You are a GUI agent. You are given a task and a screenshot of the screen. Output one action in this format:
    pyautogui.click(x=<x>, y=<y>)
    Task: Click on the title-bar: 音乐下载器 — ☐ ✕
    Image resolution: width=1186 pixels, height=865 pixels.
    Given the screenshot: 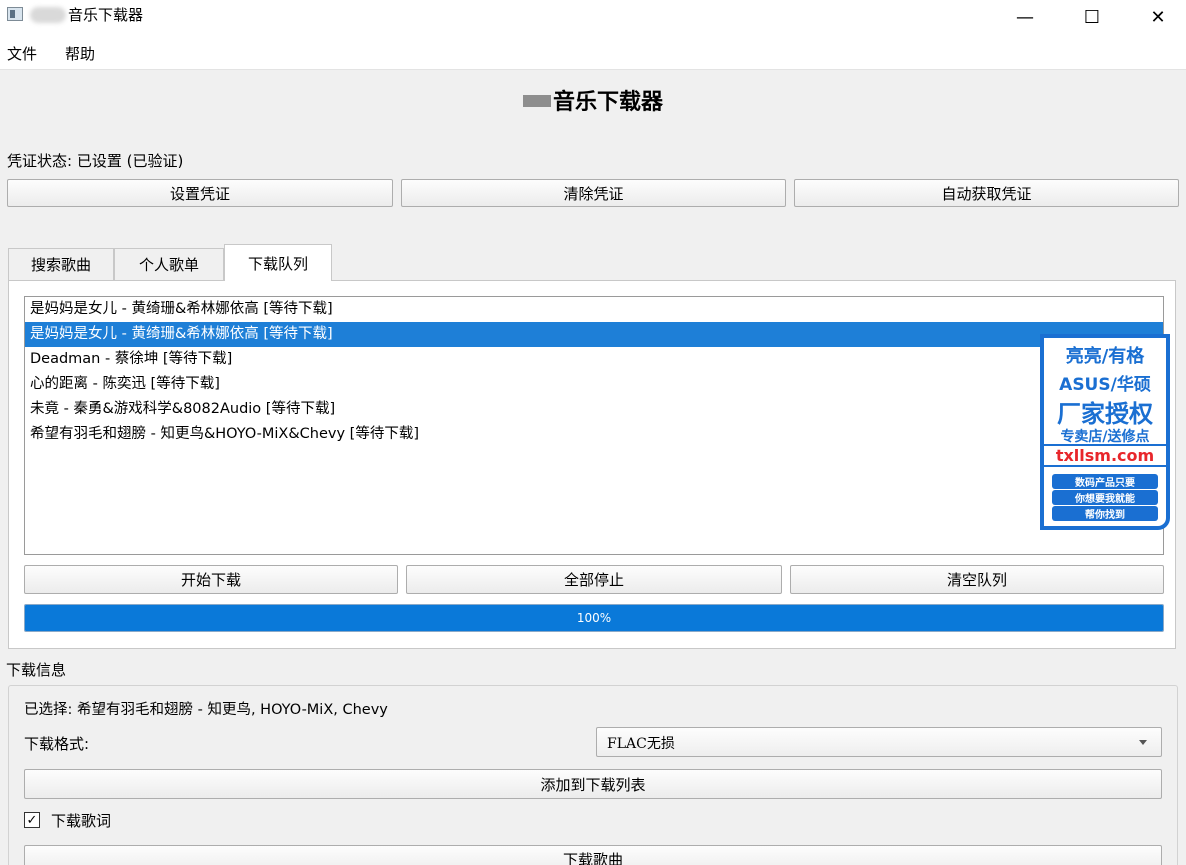 What is the action you would take?
    pyautogui.click(x=593, y=17)
    